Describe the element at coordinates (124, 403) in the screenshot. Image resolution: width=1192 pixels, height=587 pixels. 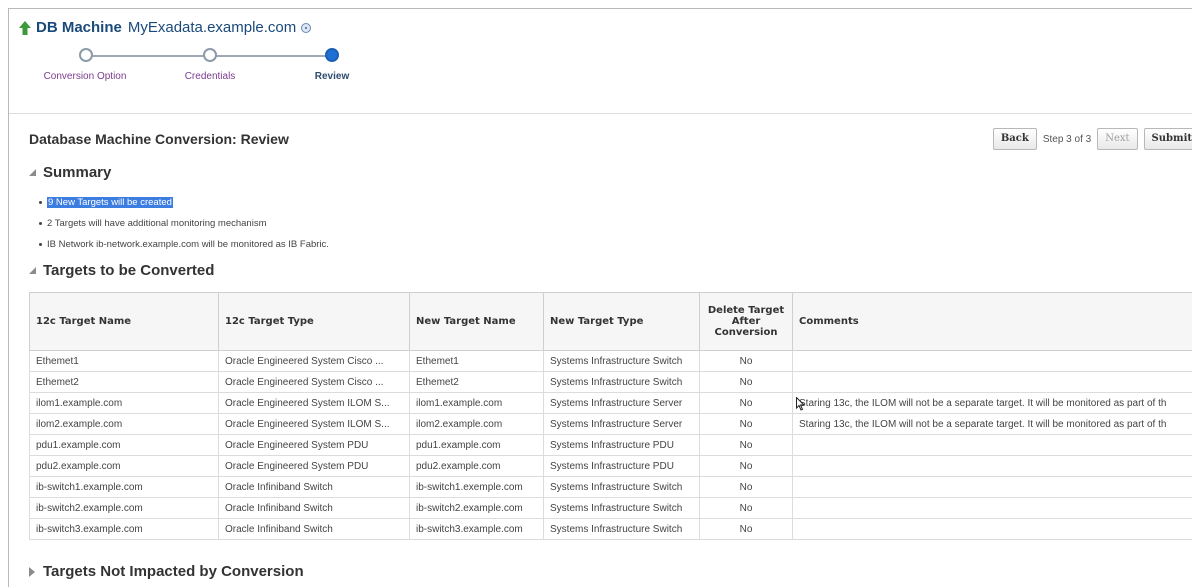
I see `target-name-cell: ilom1.example.com` at that location.